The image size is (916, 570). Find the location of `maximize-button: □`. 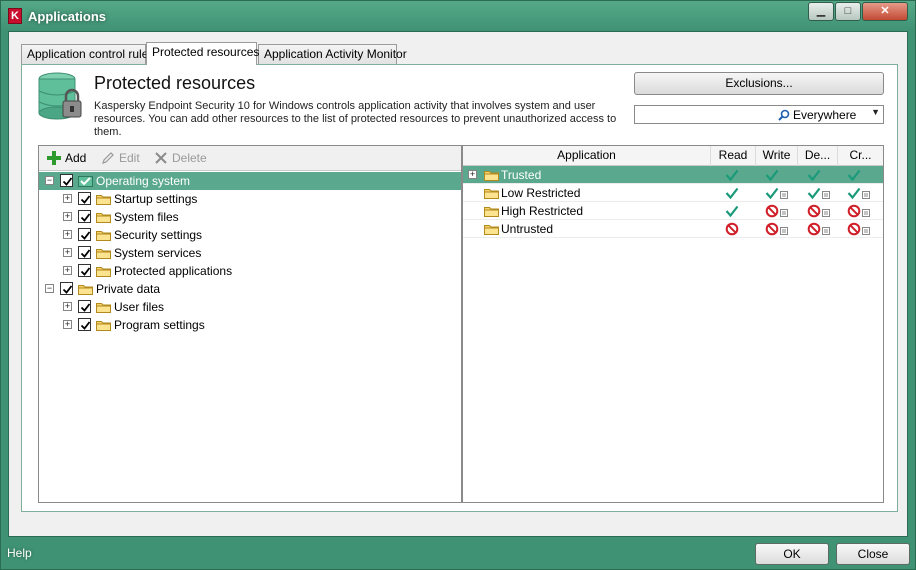

maximize-button: □ is located at coordinates (848, 11).